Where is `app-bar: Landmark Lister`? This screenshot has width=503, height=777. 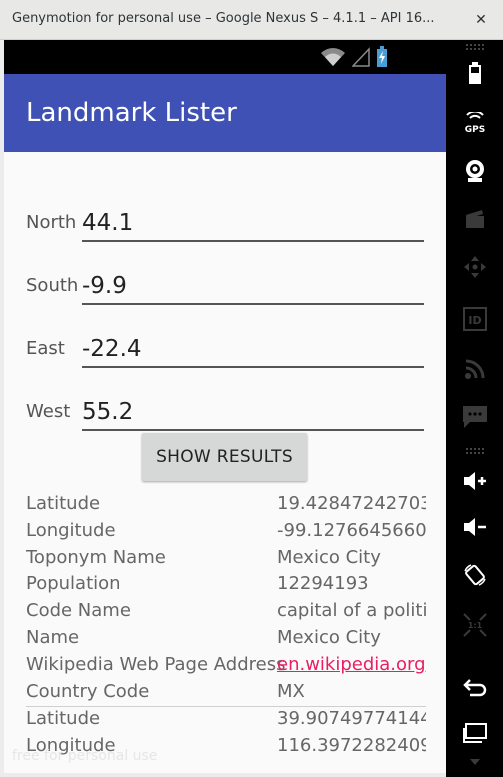 app-bar: Landmark Lister is located at coordinates (225, 113).